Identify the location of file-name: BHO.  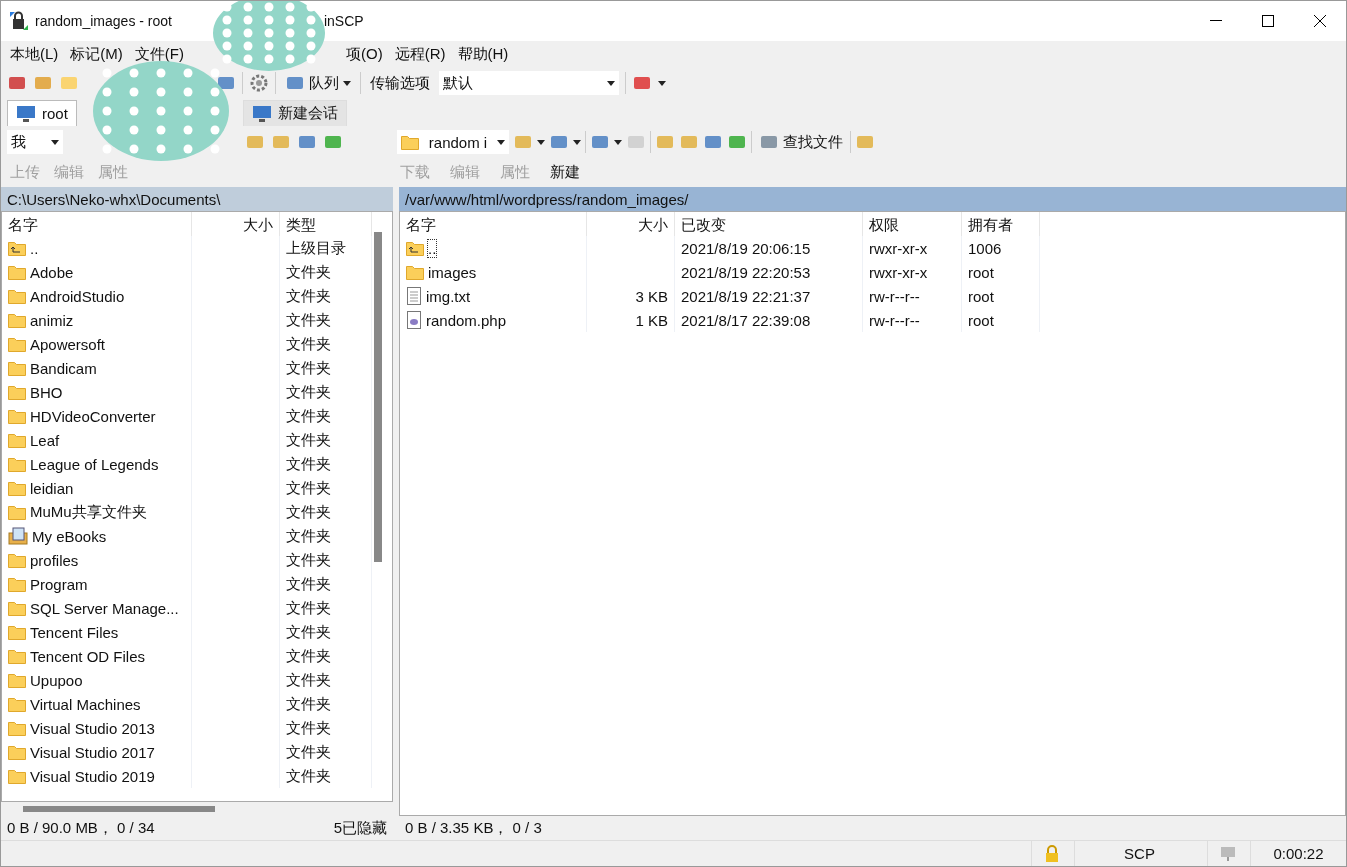
(97, 392).